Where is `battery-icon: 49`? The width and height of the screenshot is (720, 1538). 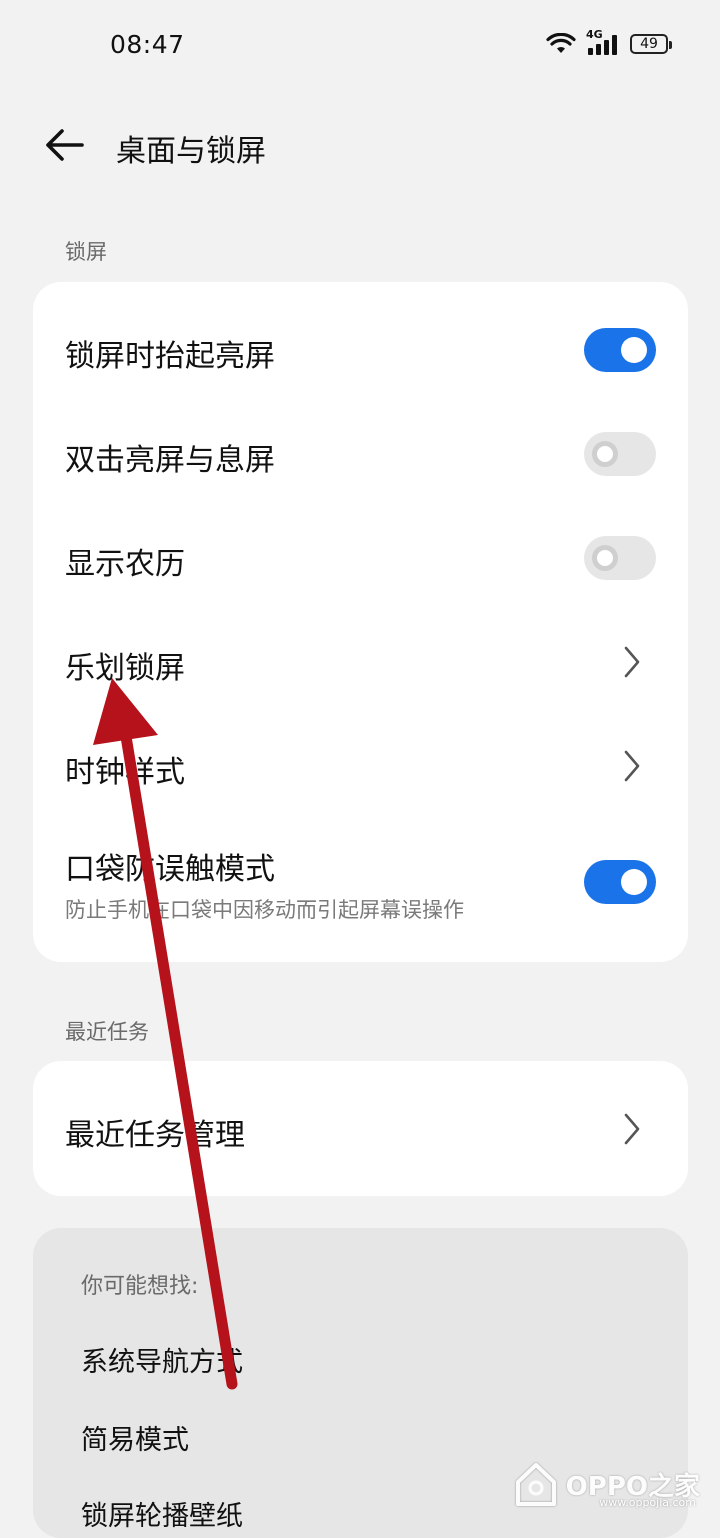
battery-icon: 49 is located at coordinates (651, 44).